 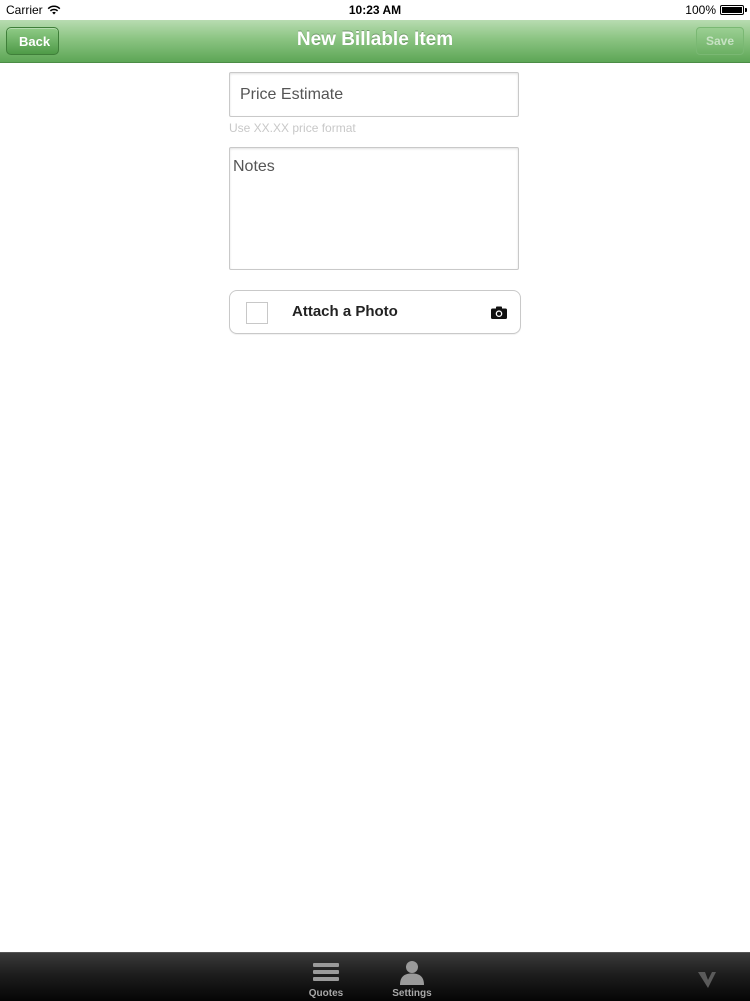 What do you see at coordinates (720, 41) in the screenshot?
I see `save-button: Save` at bounding box center [720, 41].